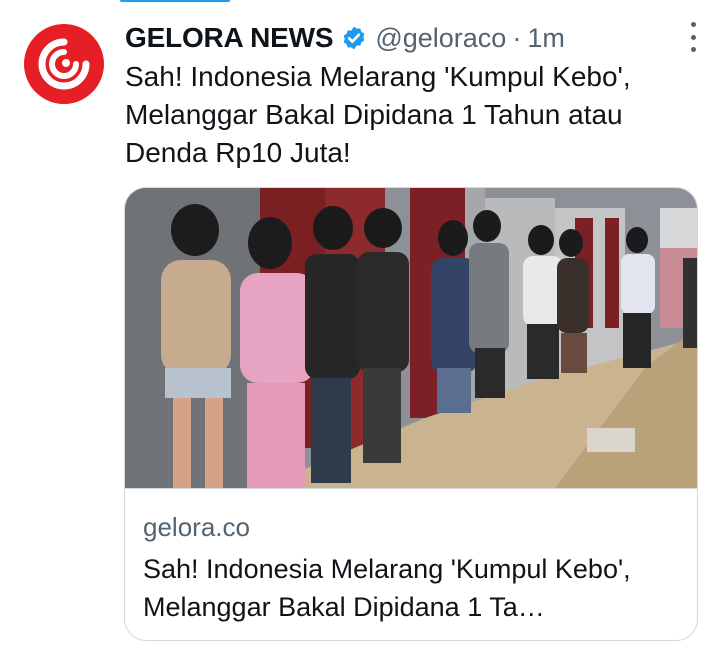 The width and height of the screenshot is (720, 645). I want to click on more-options-icon, so click(693, 37).